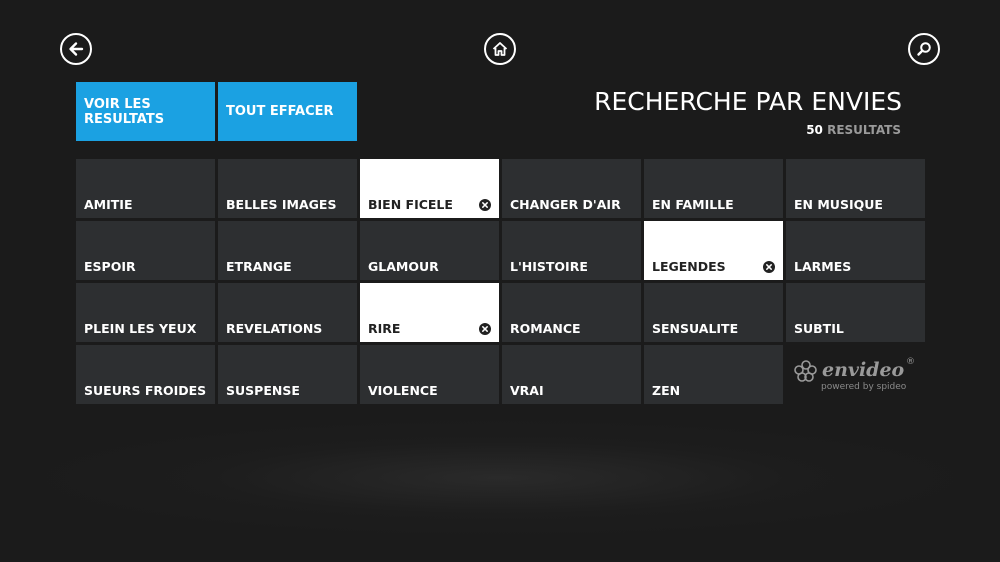  I want to click on tag-tile: ESPOIR, so click(145, 250).